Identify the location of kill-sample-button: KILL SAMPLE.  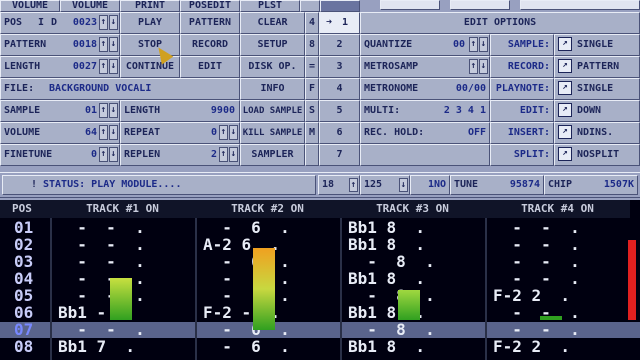
(272, 133).